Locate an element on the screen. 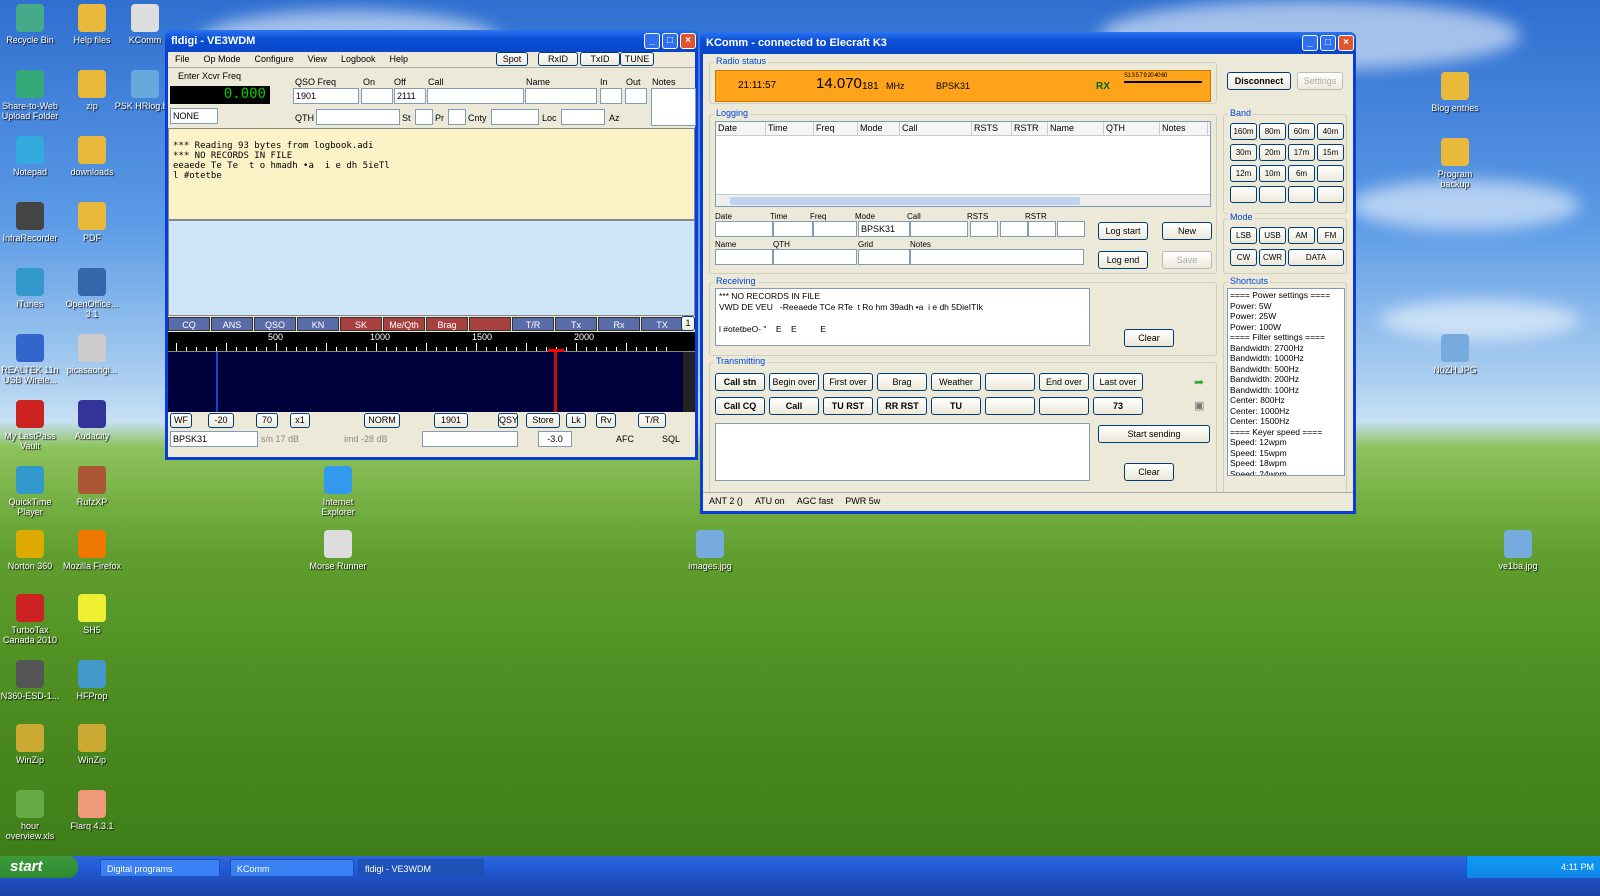  shortcut-item: Speed: 15wpm is located at coordinates (1286, 453).